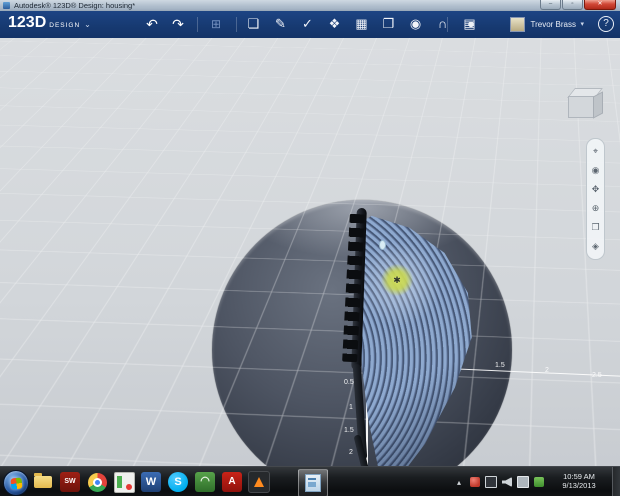 Image resolution: width=620 pixels, height=496 pixels. What do you see at coordinates (616, 481) in the screenshot?
I see `show-desktop-button` at bounding box center [616, 481].